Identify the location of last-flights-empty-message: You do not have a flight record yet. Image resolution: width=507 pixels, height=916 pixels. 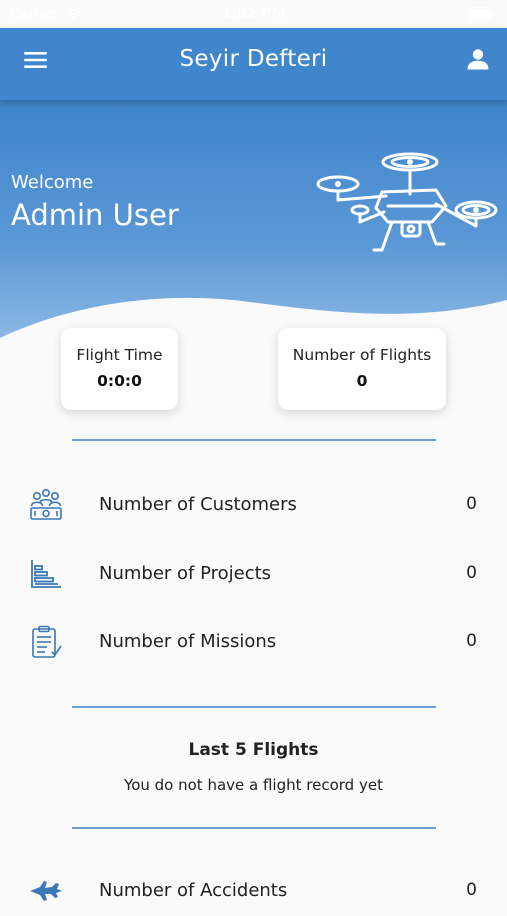
(253, 785).